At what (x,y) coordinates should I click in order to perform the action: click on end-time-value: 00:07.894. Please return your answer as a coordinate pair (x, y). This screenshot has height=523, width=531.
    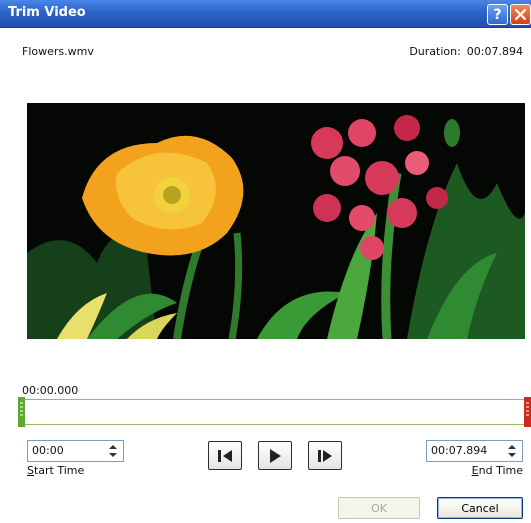
    Looking at the image, I should click on (459, 450).